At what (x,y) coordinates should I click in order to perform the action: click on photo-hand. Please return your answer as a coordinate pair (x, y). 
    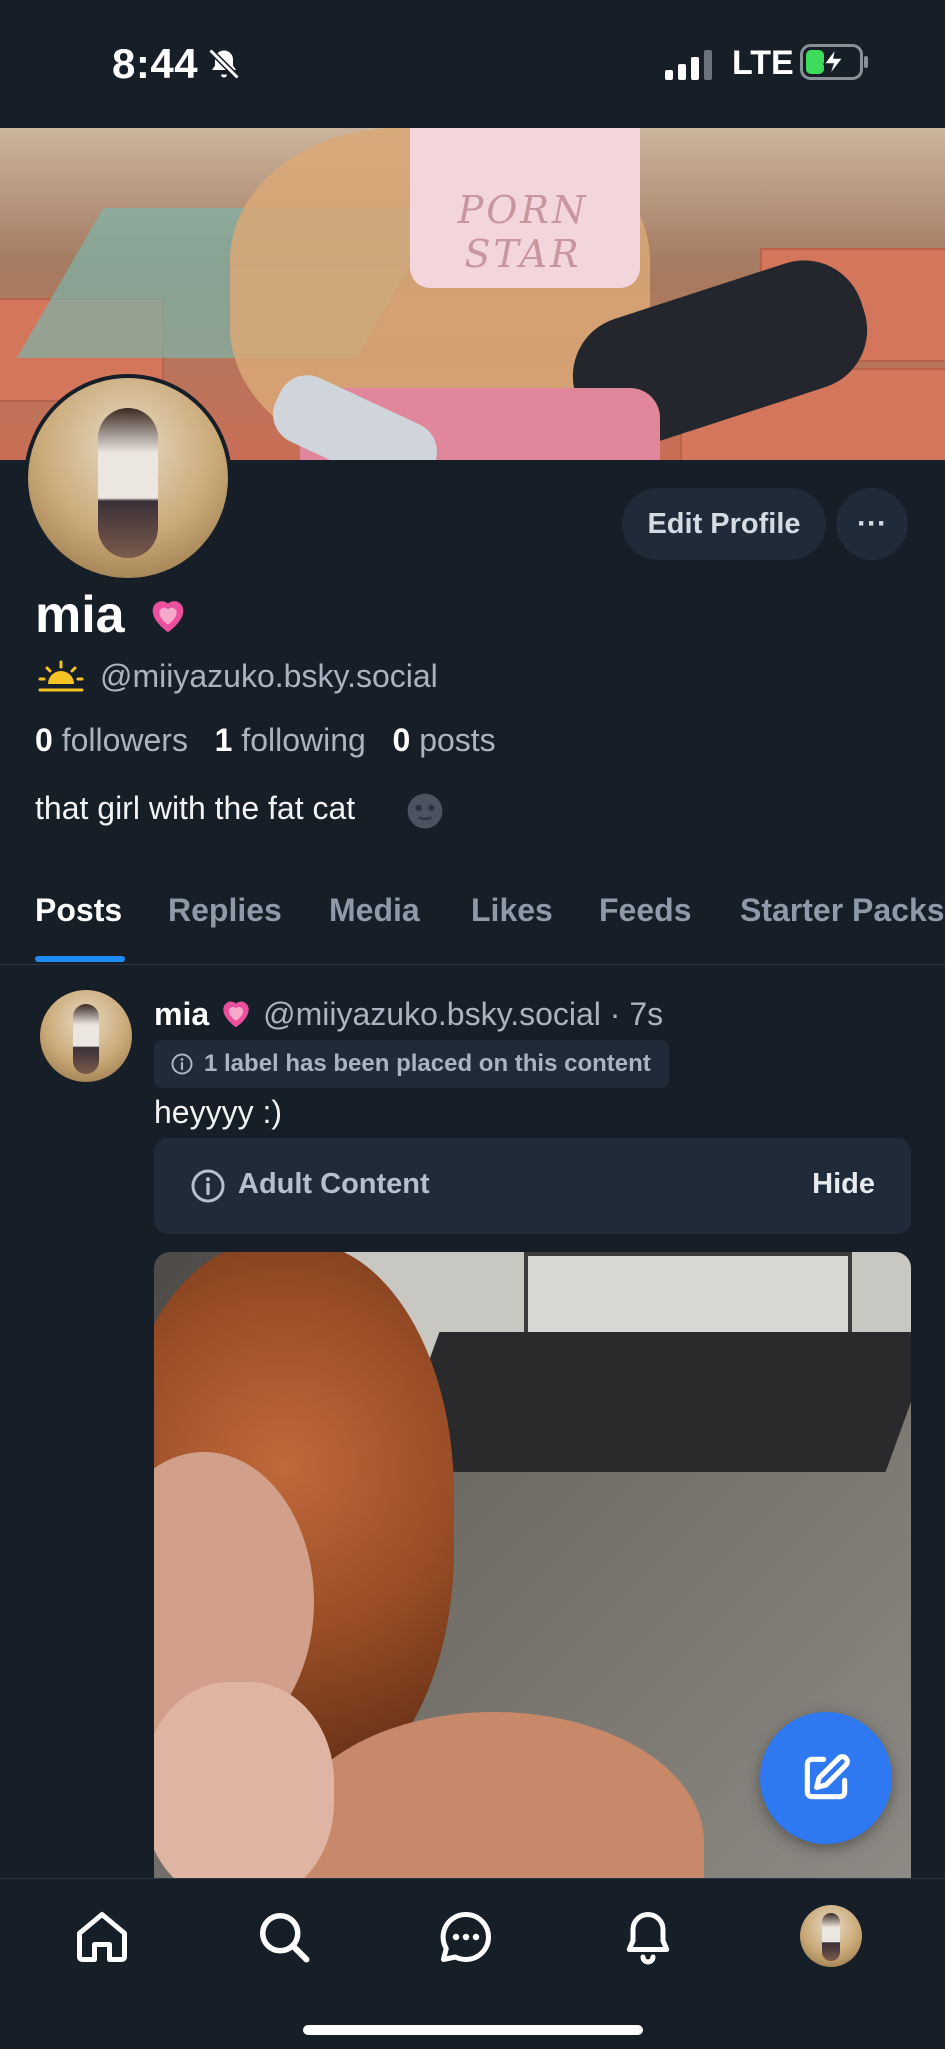
    Looking at the image, I should click on (244, 1781).